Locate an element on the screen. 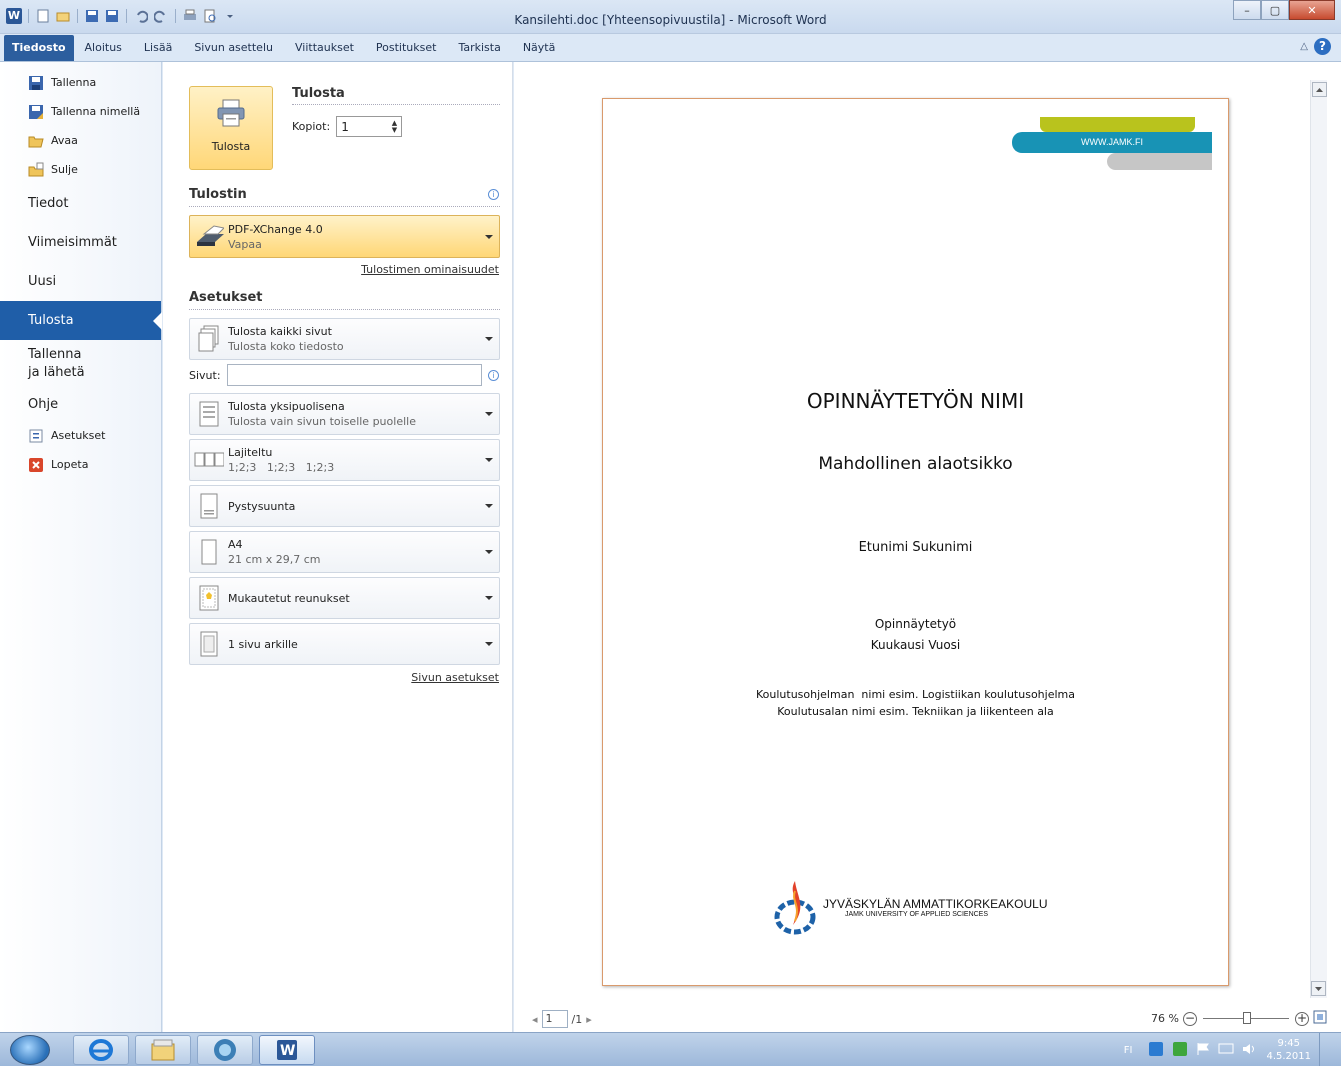  close-button: ✕ is located at coordinates (1312, 10).